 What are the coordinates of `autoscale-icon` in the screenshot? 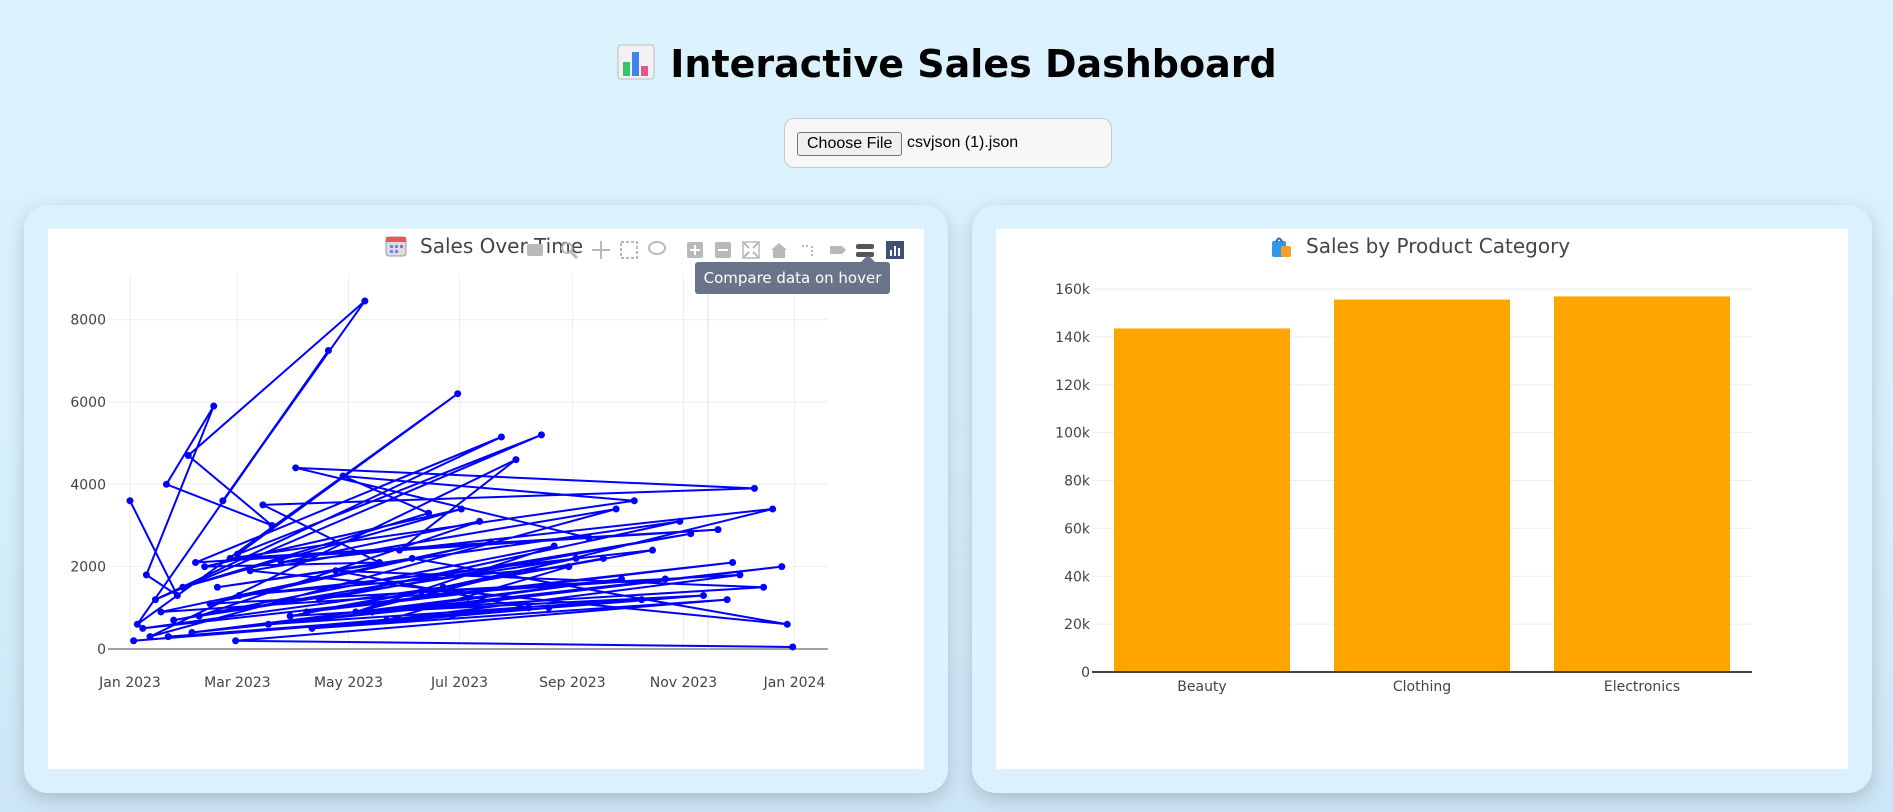 It's located at (751, 250).